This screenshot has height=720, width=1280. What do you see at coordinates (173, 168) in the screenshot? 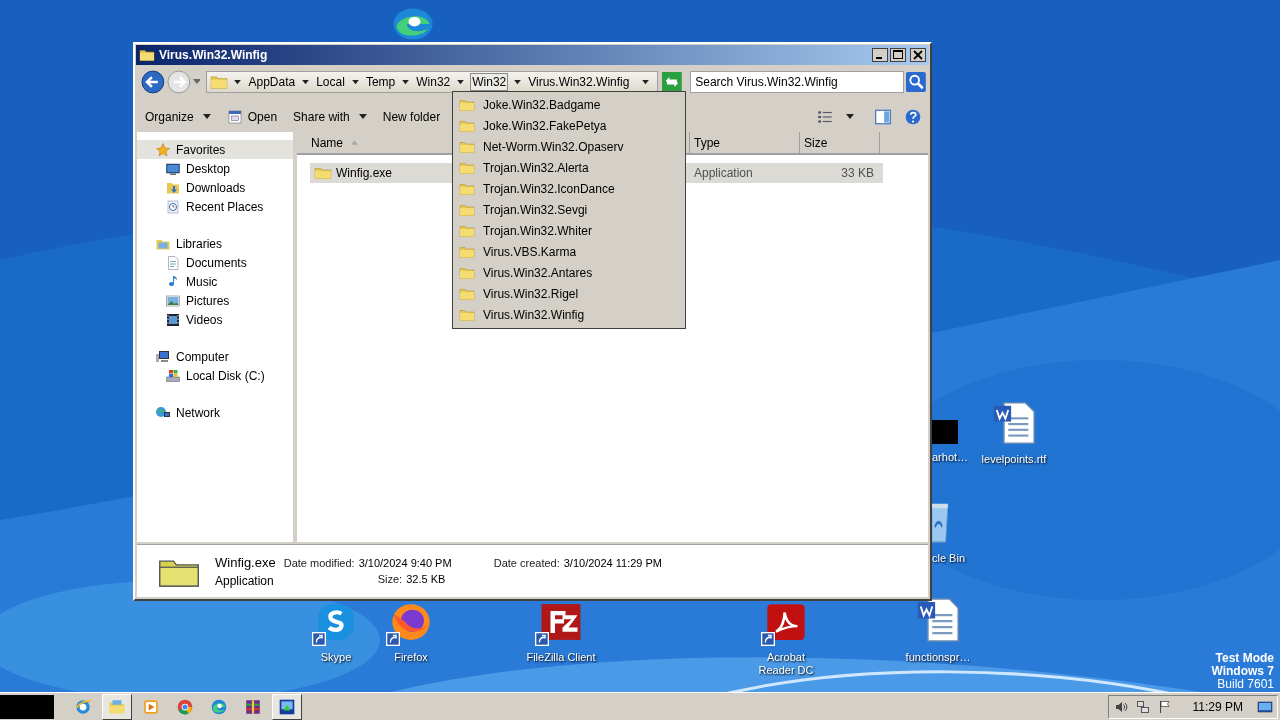
I see `monitor-icon` at bounding box center [173, 168].